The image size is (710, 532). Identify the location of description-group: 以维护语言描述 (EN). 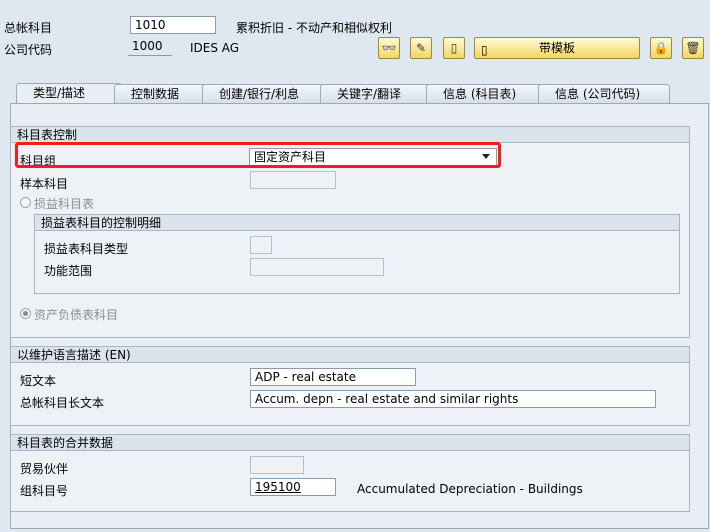
(350, 386).